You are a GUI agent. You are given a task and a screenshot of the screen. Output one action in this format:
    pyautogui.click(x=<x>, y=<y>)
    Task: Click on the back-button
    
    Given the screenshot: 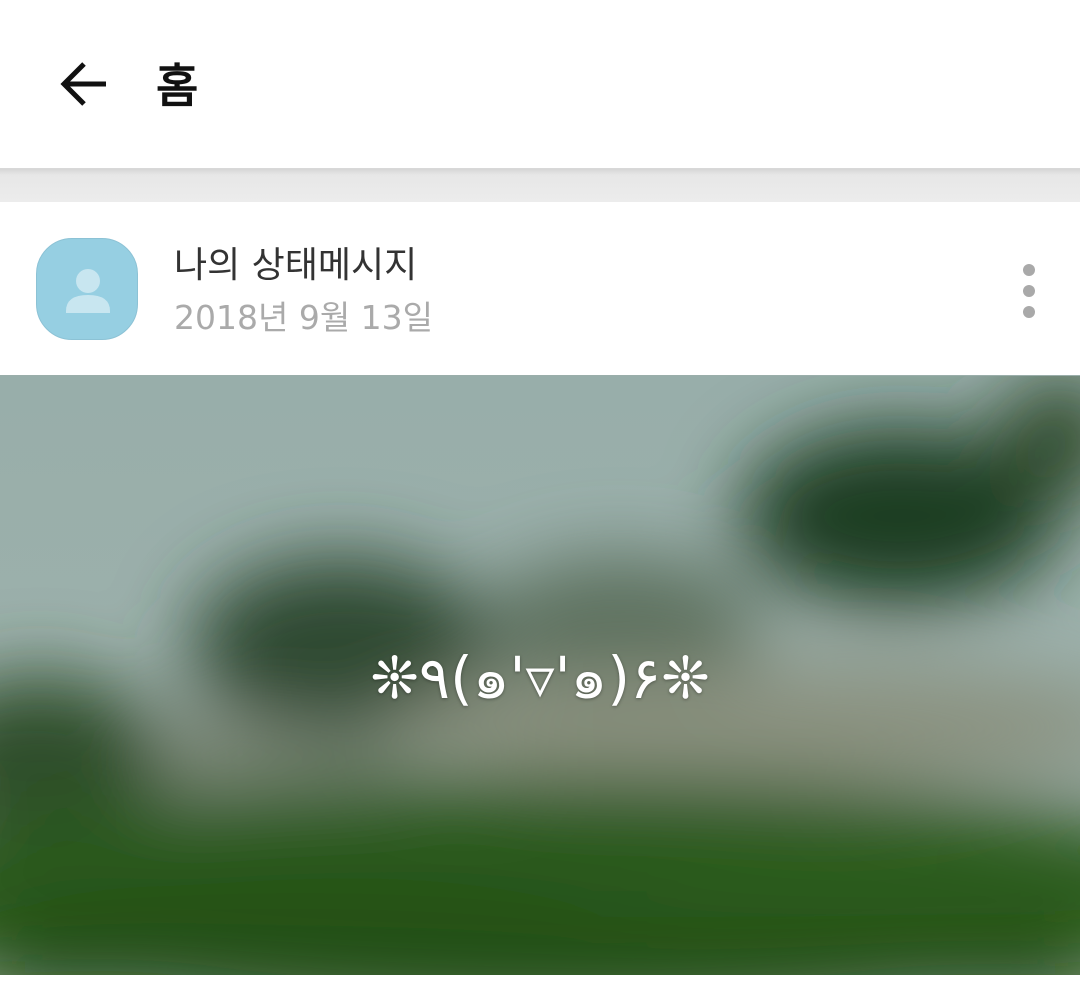 What is the action you would take?
    pyautogui.click(x=84, y=84)
    